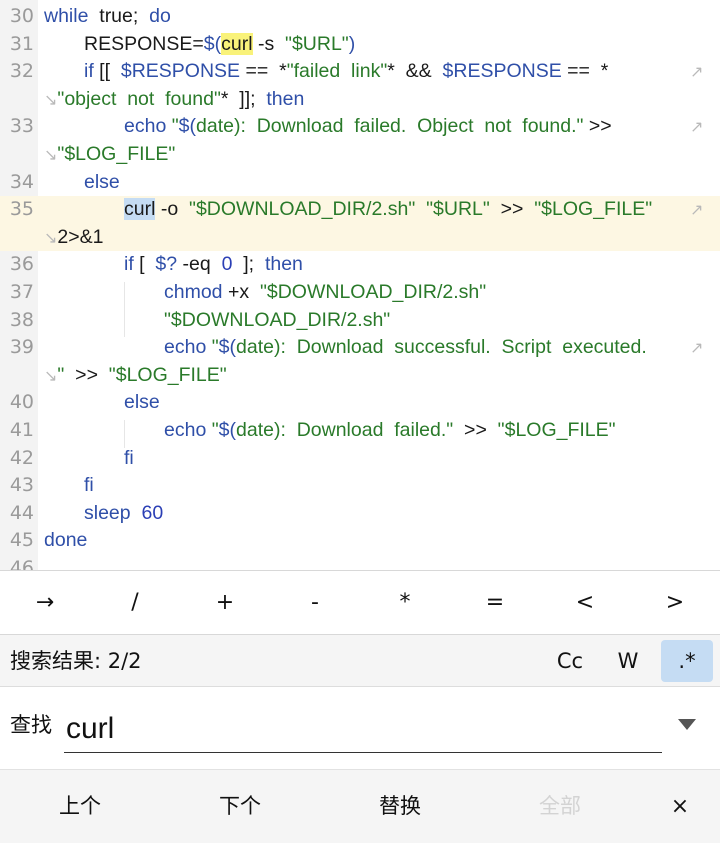 This screenshot has width=720, height=843. Describe the element at coordinates (360, 45) in the screenshot. I see `code-line: 31 RESPONSE=$(curl -s "$URL")` at that location.